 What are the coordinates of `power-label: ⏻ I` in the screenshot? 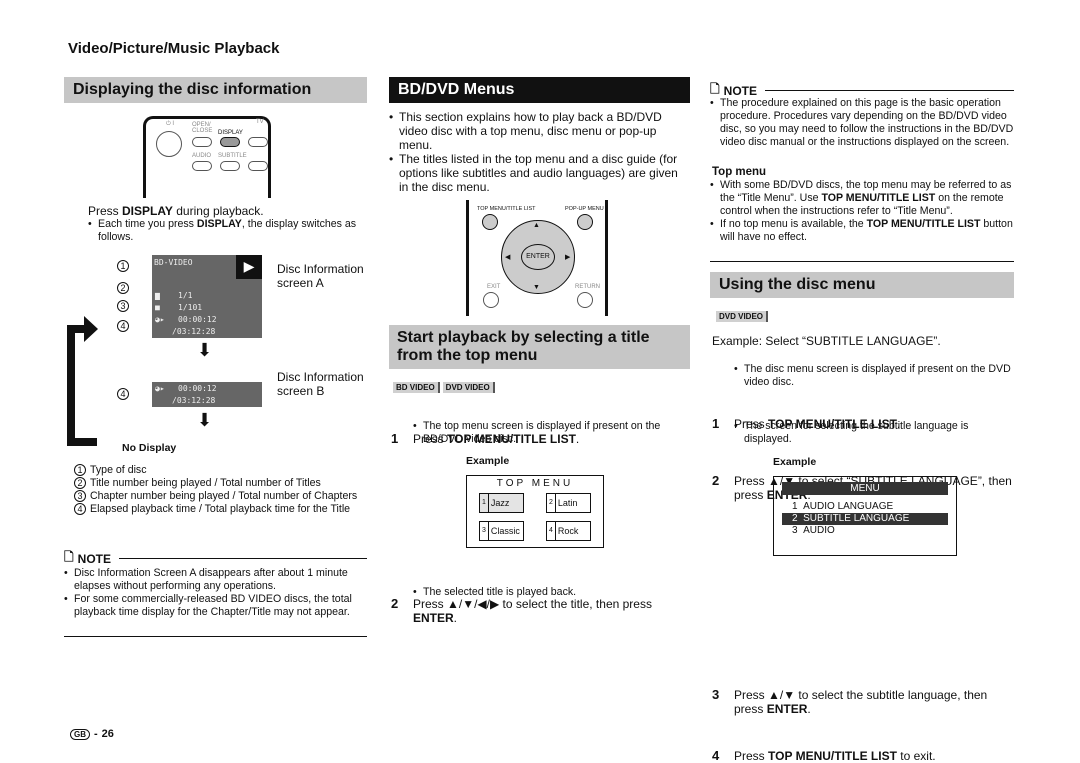 It's located at (170, 124).